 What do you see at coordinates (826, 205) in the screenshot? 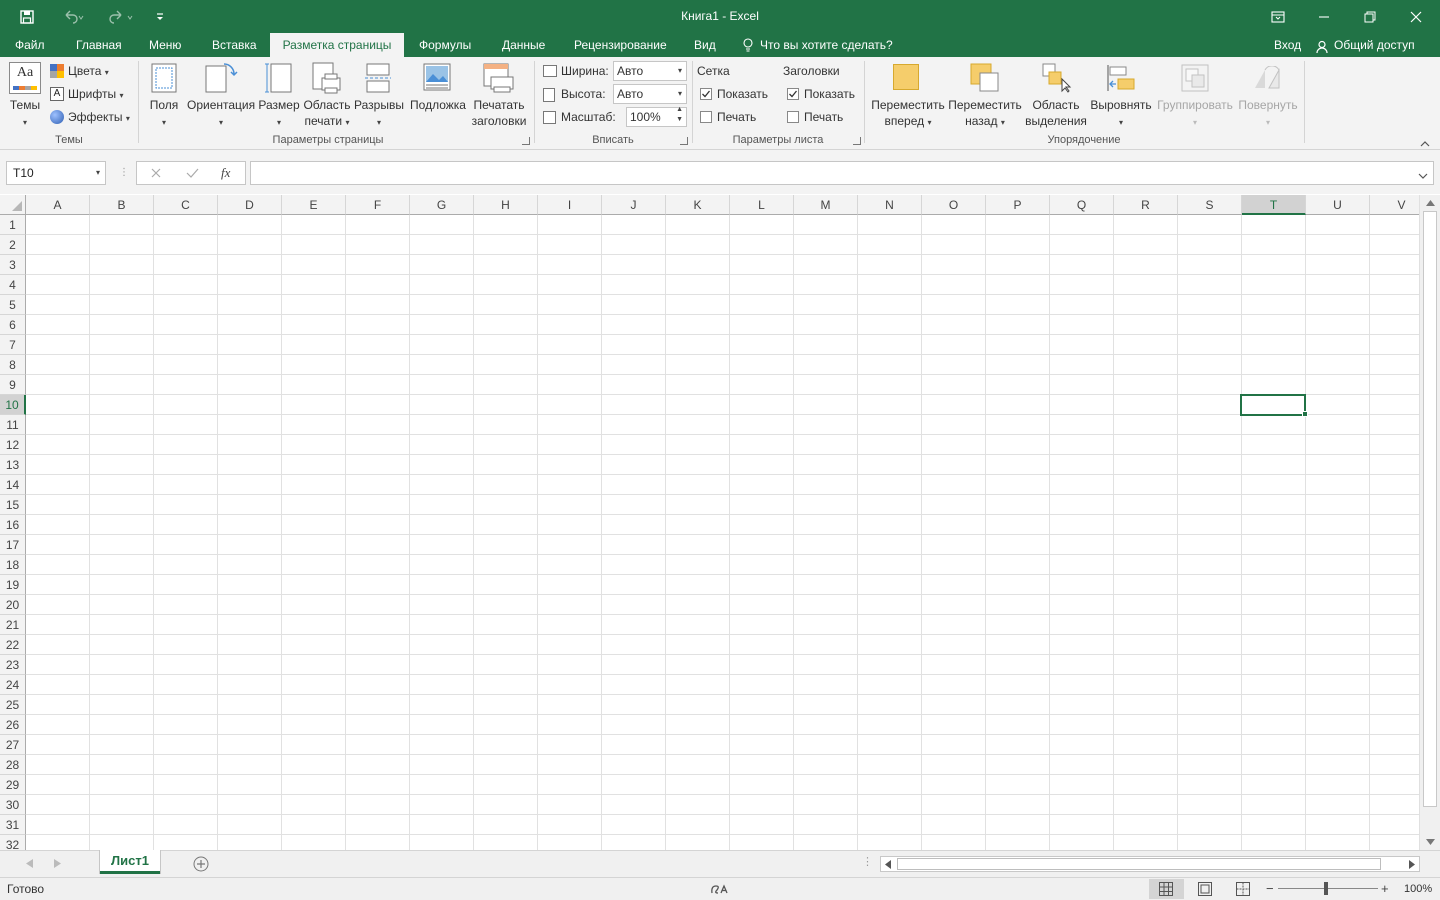
I see `column-header: M` at bounding box center [826, 205].